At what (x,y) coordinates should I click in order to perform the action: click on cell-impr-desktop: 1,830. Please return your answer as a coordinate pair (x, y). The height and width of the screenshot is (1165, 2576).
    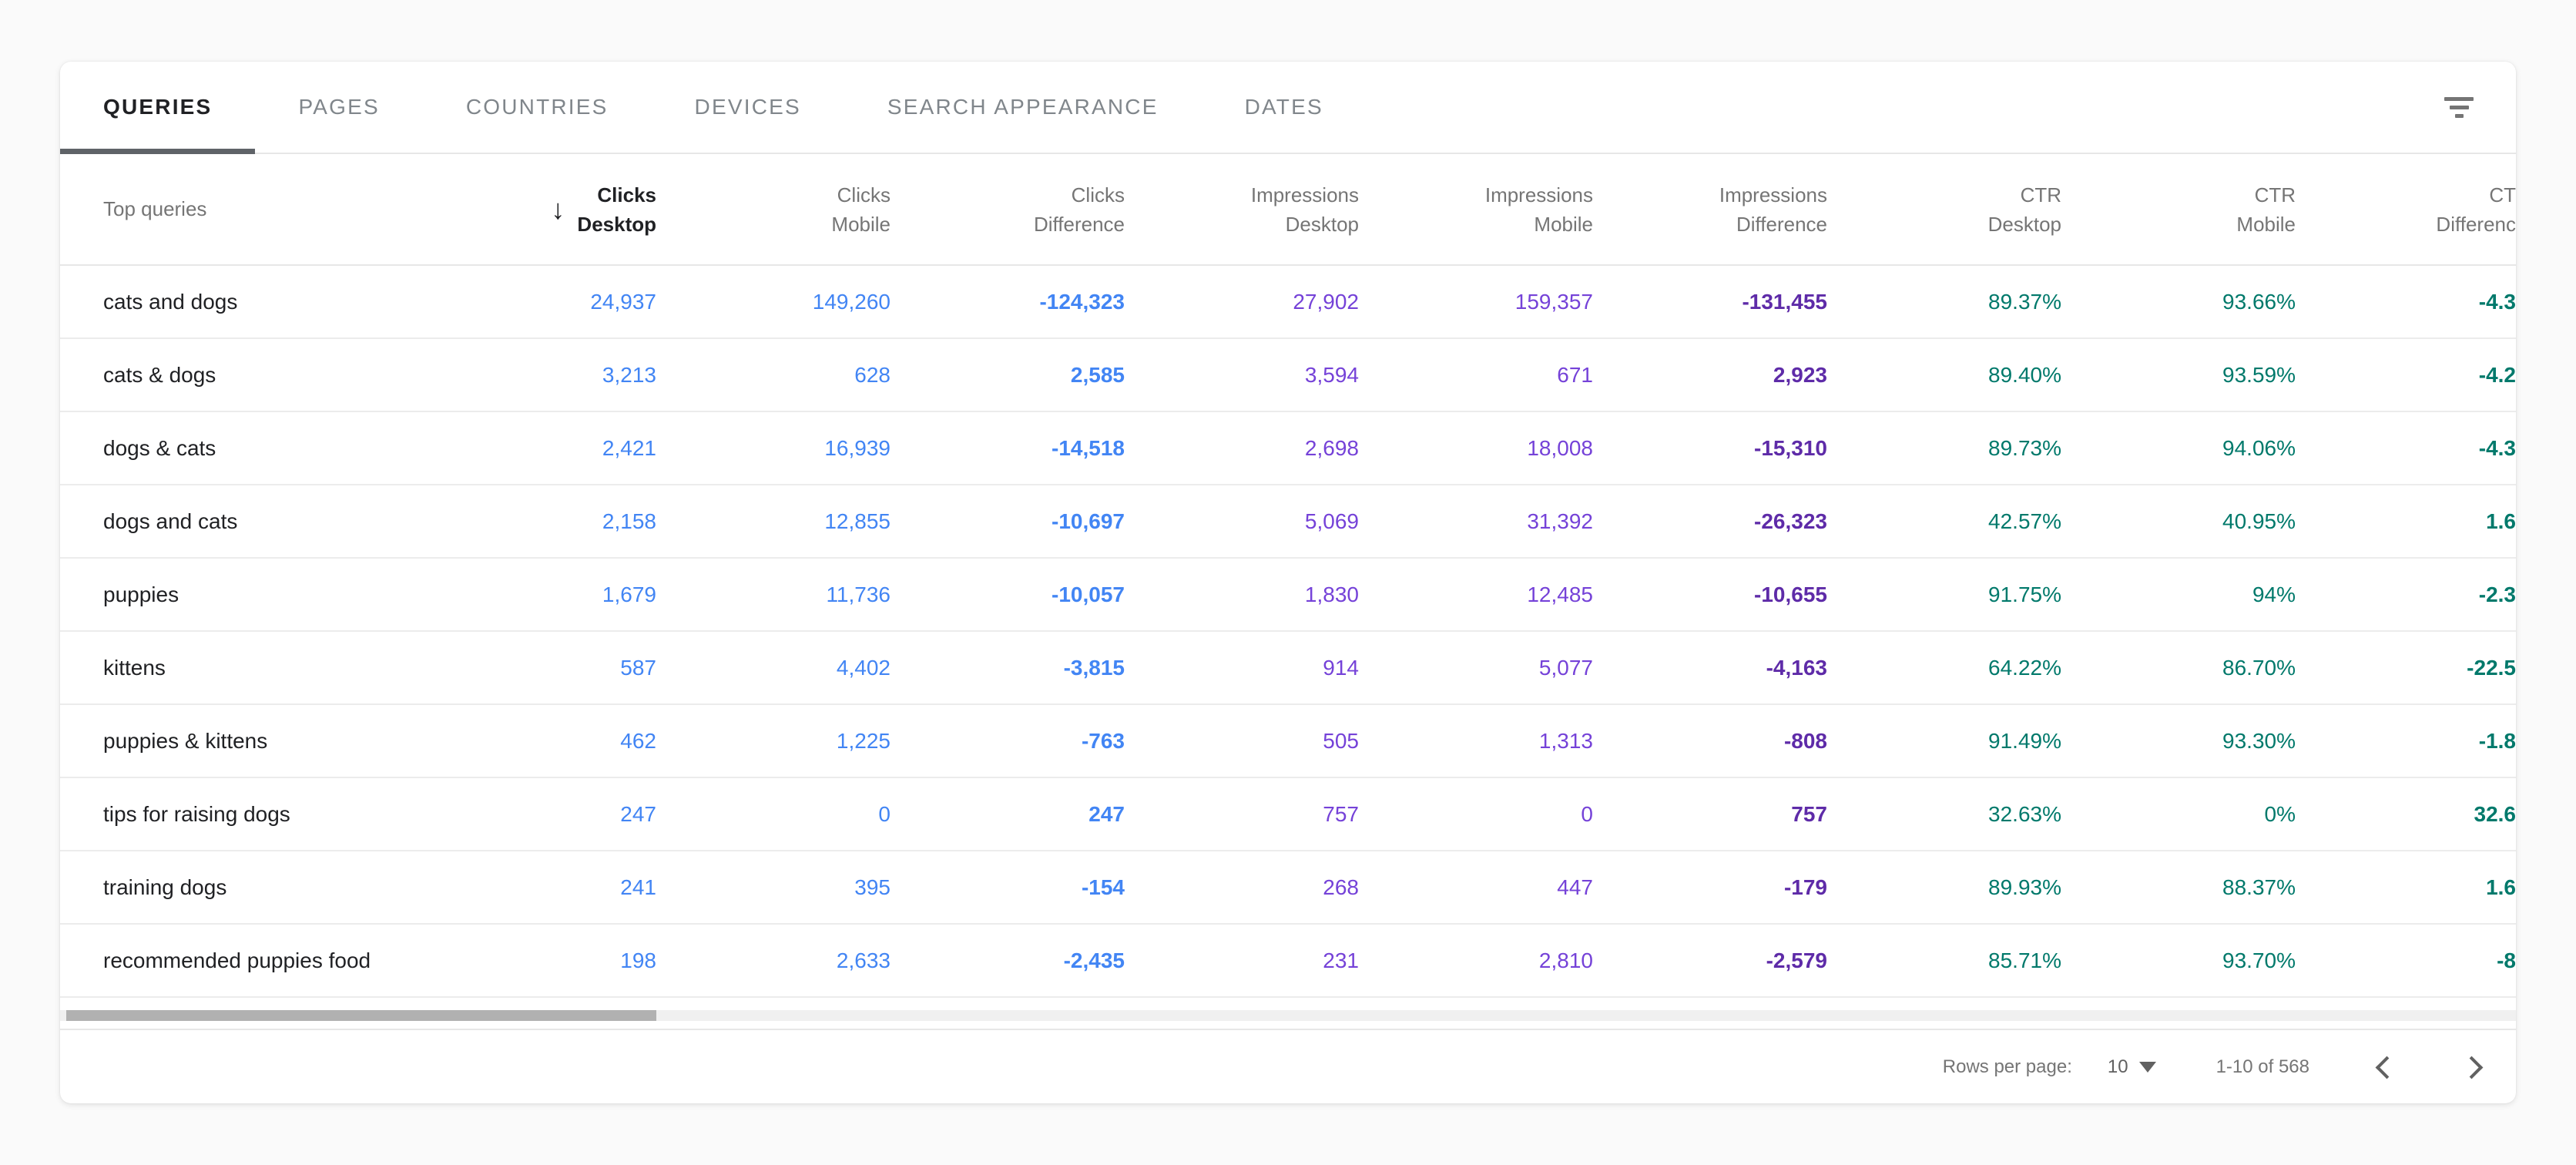
    Looking at the image, I should click on (1331, 594).